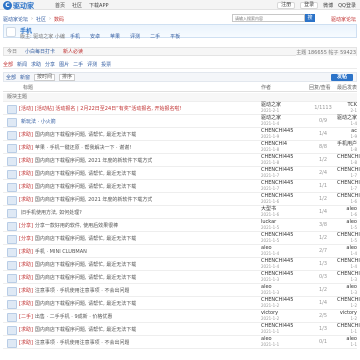  I want to click on type-review: 评测, so click(92, 64).